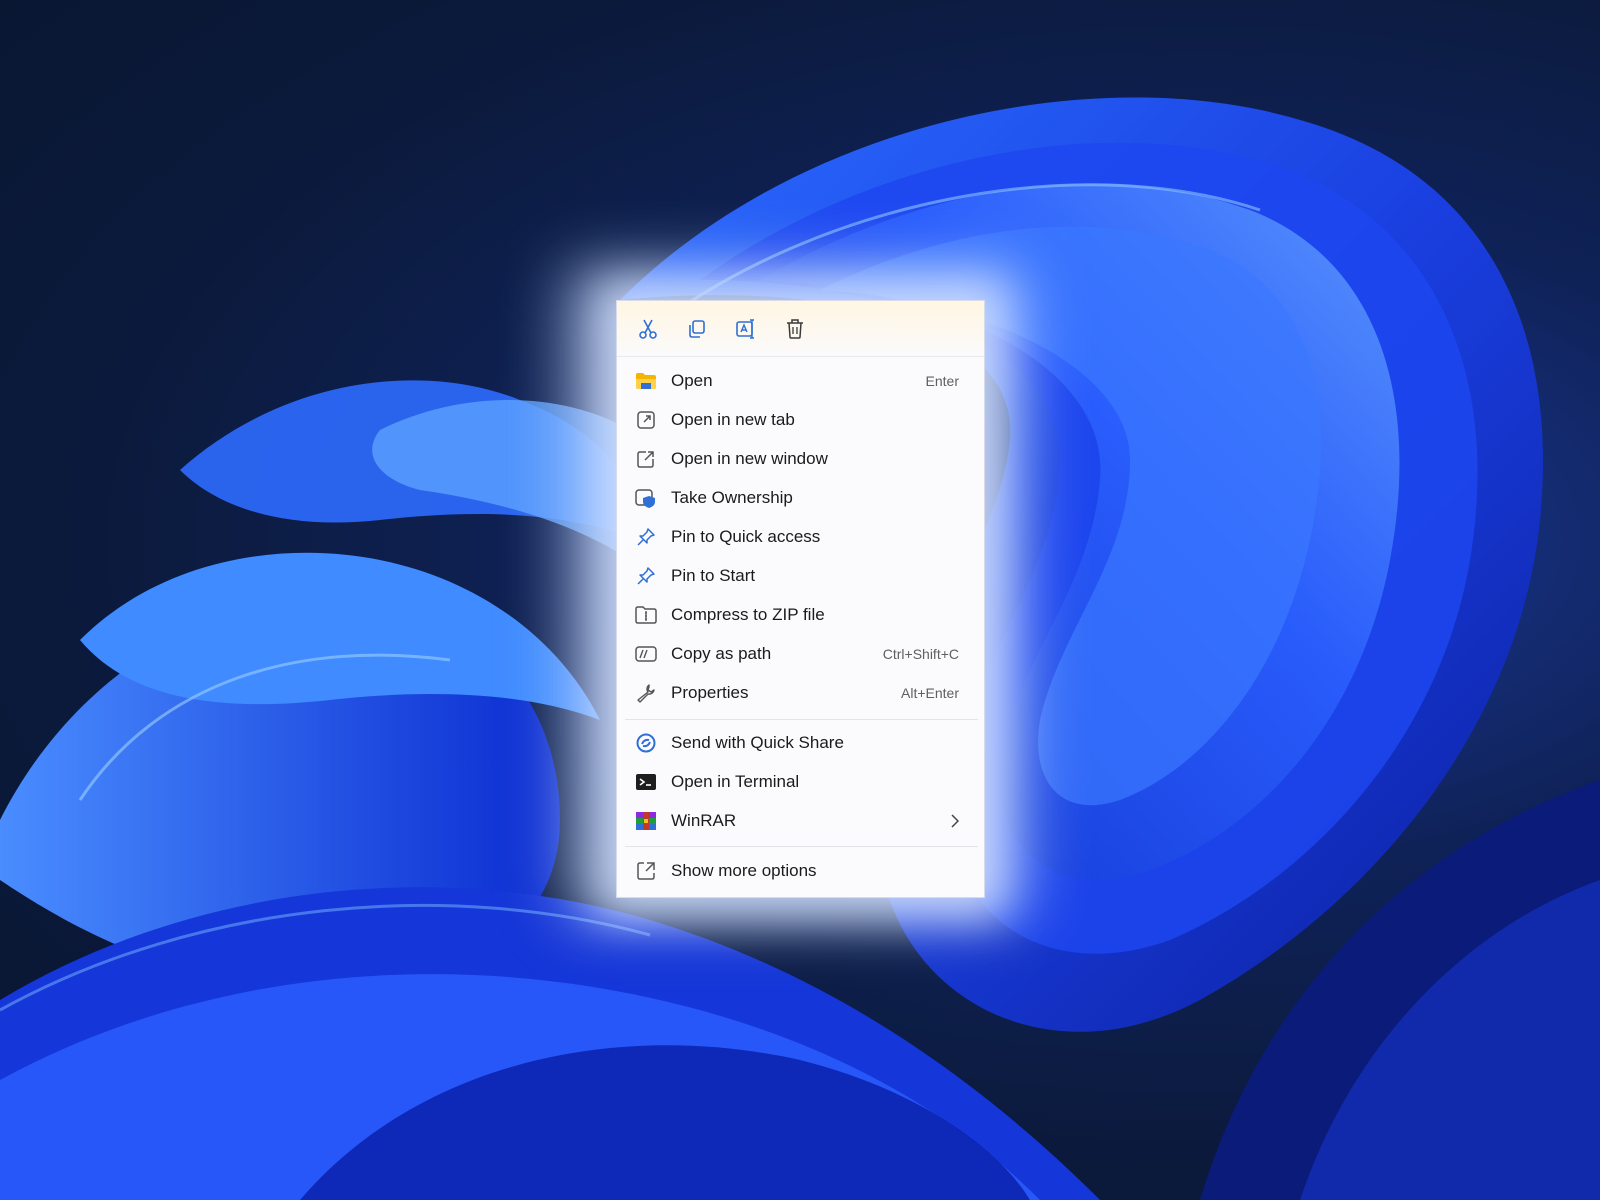 The image size is (1600, 1200). Describe the element at coordinates (646, 420) in the screenshot. I see `new-tab-icon` at that location.